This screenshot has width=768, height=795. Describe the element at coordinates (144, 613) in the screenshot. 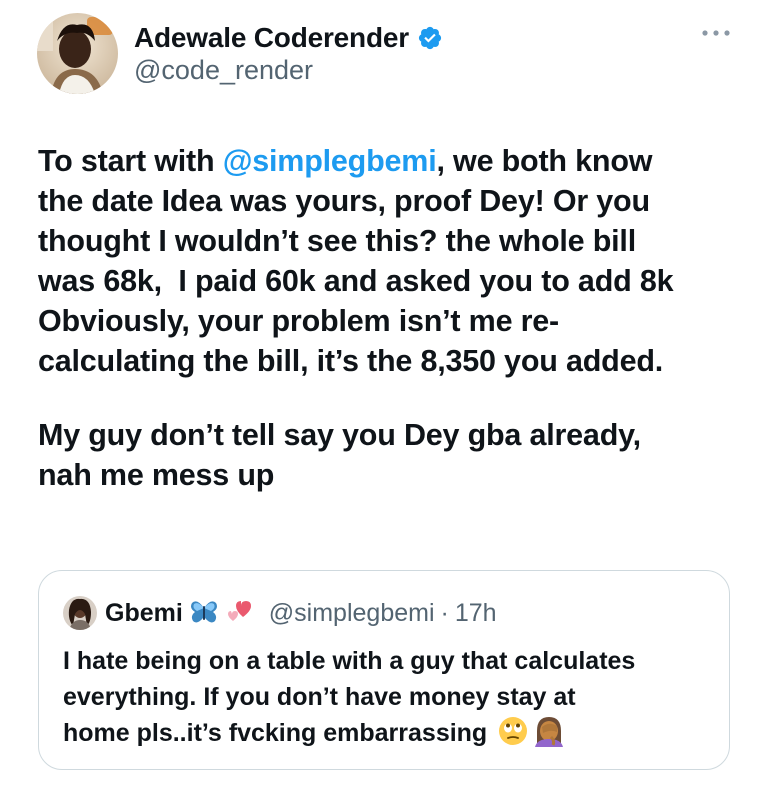

I see `quoted-author-name: Gbemi` at that location.